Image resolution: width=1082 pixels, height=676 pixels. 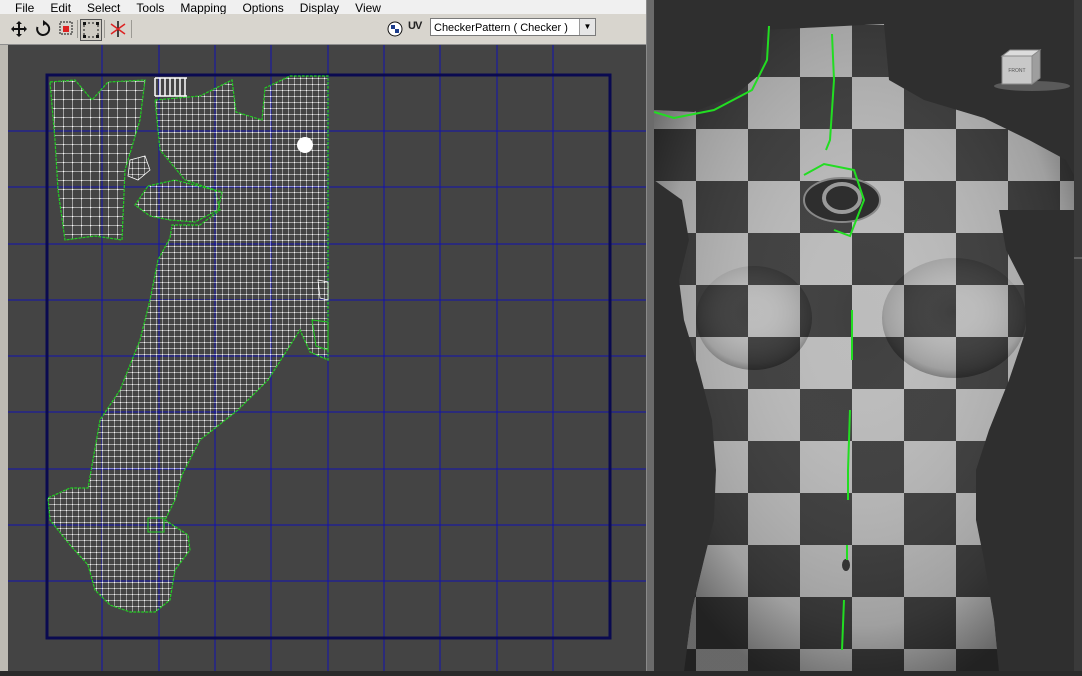 What do you see at coordinates (170, 87) in the screenshot?
I see `uv-shell-strips` at bounding box center [170, 87].